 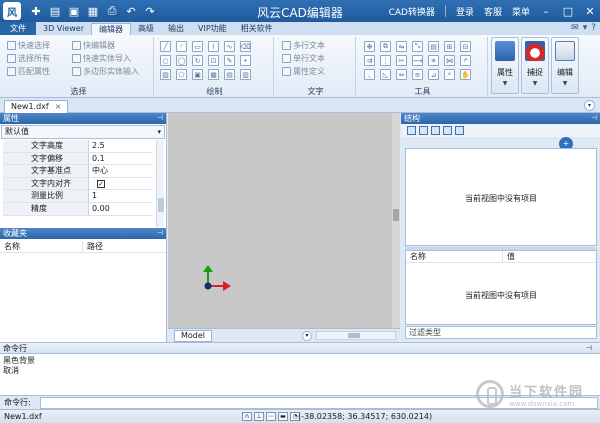 I want to click on text-align-checkbox: ✓, so click(x=101, y=183).